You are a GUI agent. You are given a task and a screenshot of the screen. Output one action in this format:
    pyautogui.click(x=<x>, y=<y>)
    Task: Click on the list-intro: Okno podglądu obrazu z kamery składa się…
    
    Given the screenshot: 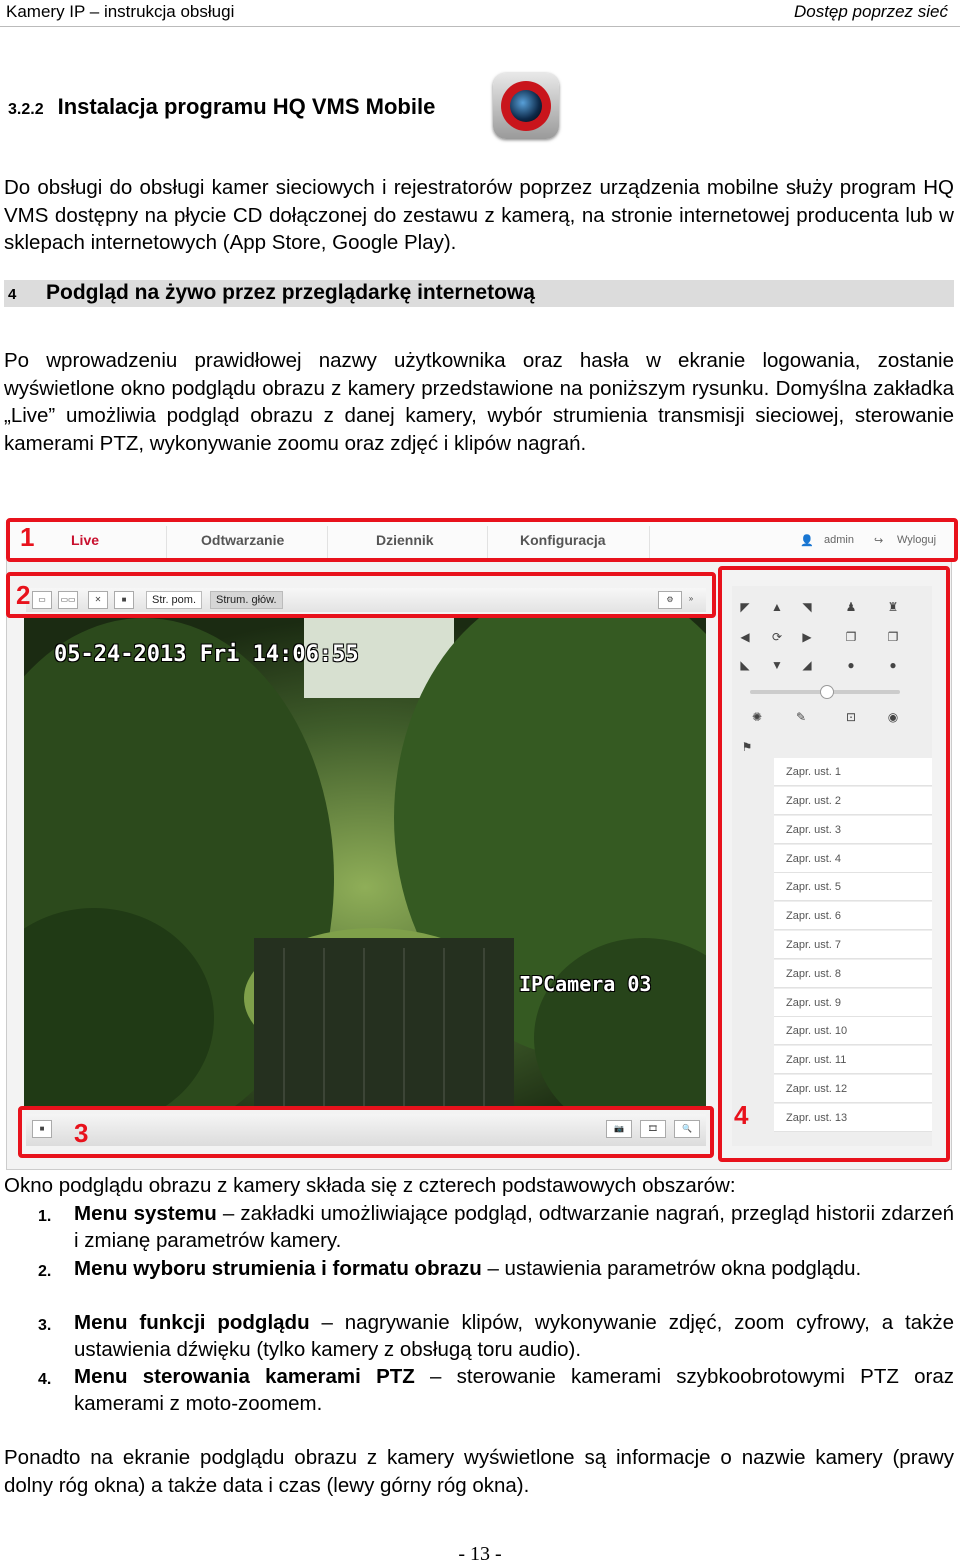 What is the action you would take?
    pyautogui.click(x=370, y=1185)
    